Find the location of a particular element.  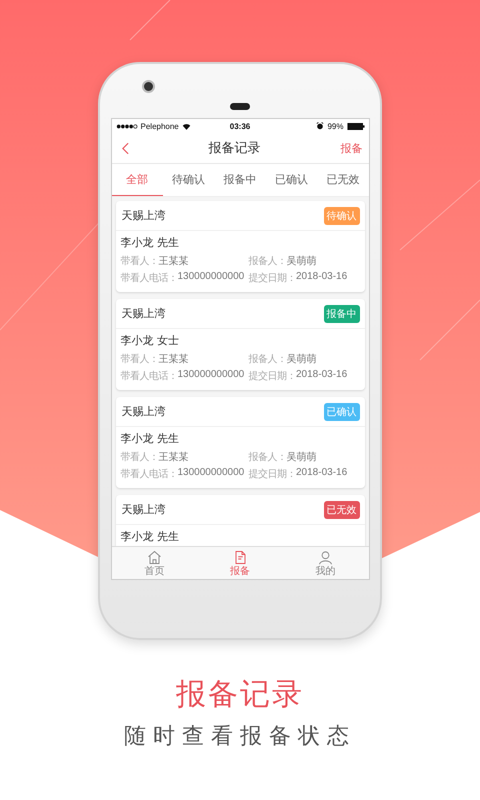

battery-icon is located at coordinates (355, 126).